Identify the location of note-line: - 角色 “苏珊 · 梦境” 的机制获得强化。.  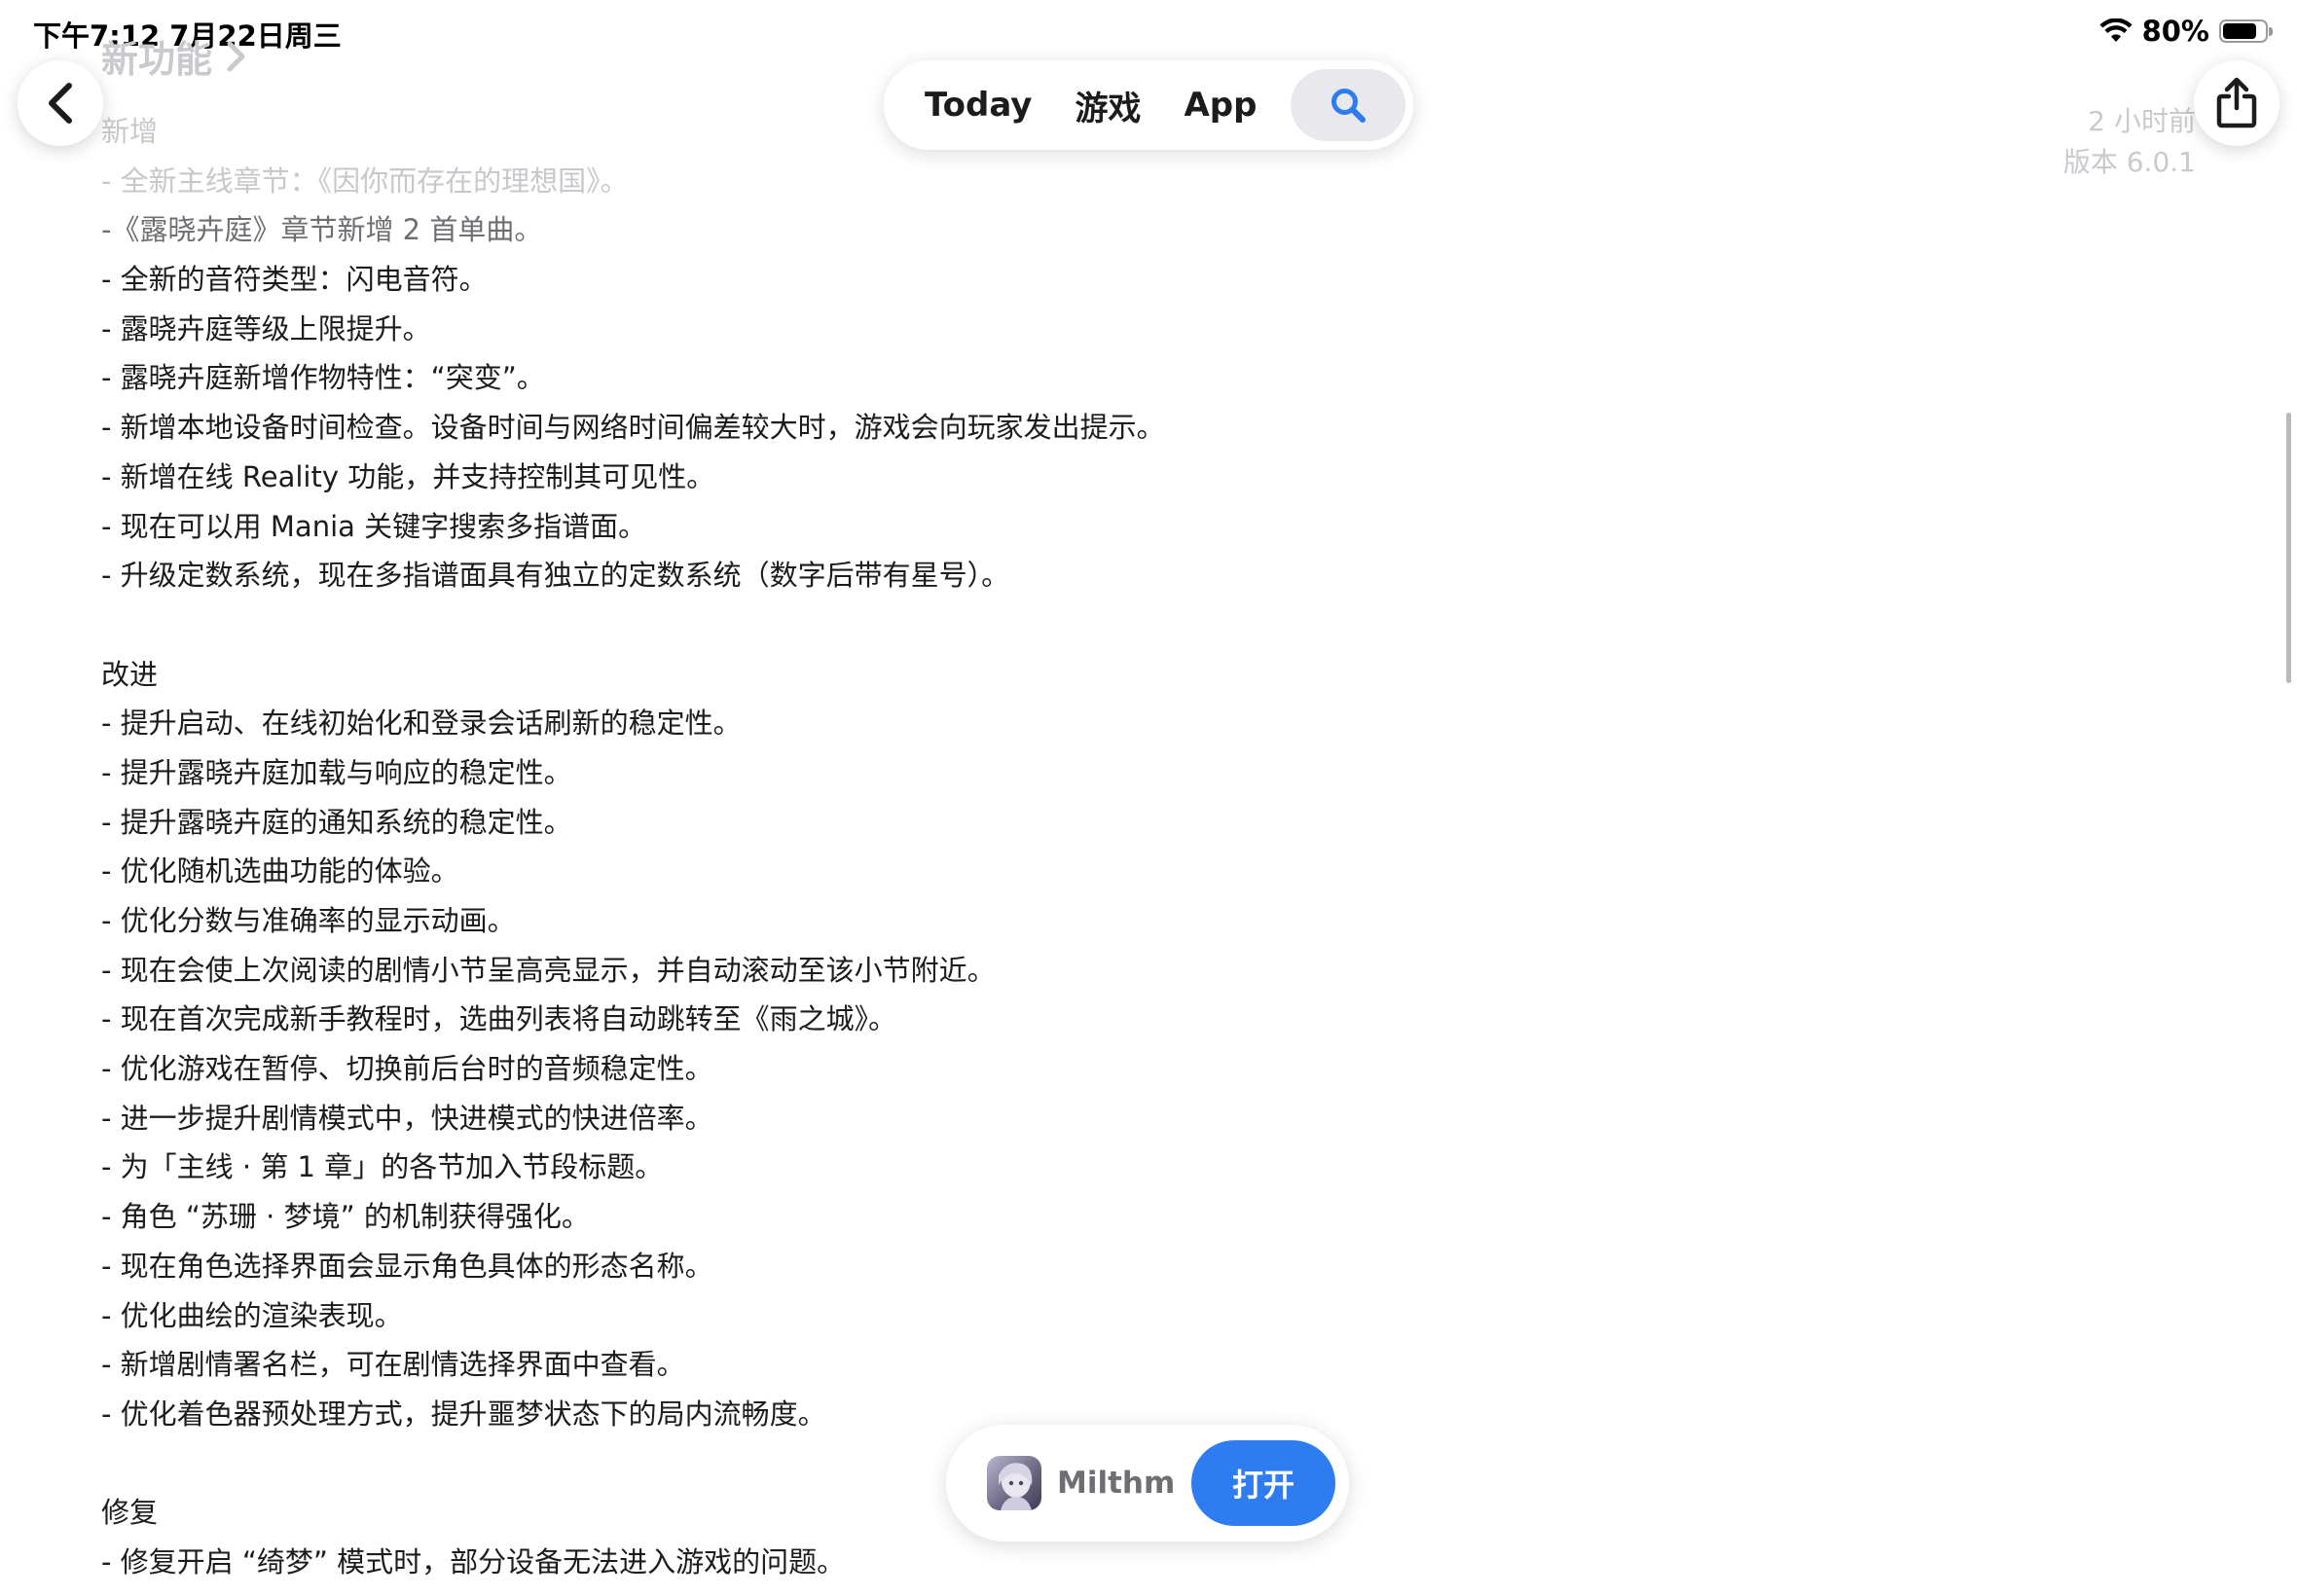
(345, 1217).